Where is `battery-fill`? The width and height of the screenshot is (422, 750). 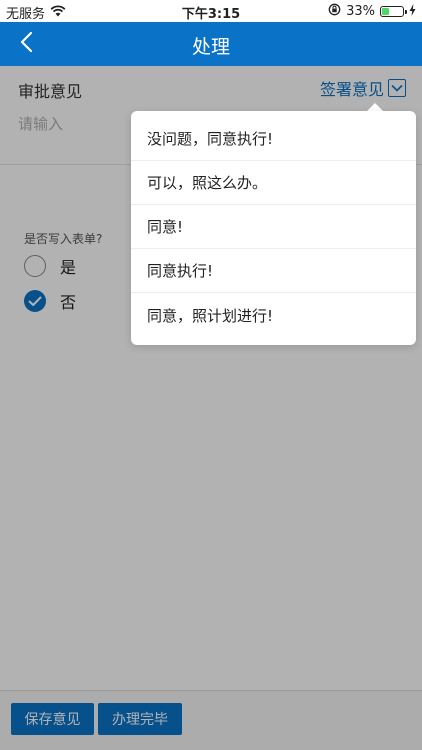
battery-fill is located at coordinates (385, 11).